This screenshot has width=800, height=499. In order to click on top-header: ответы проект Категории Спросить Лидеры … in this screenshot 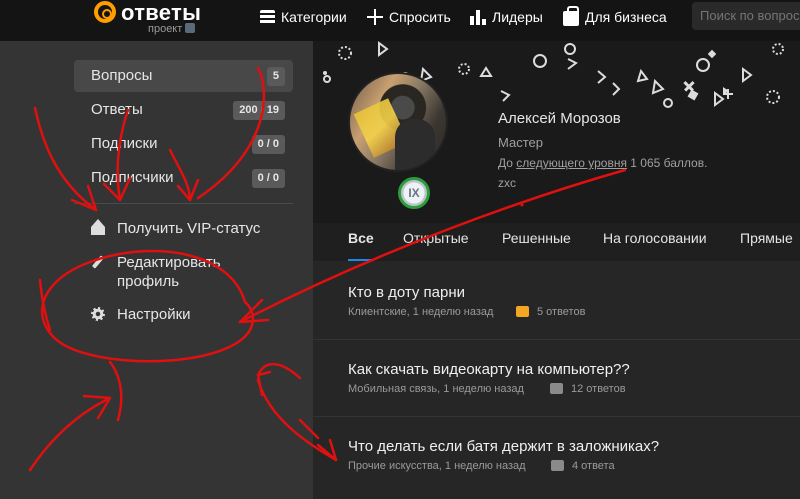, I will do `click(400, 20)`.